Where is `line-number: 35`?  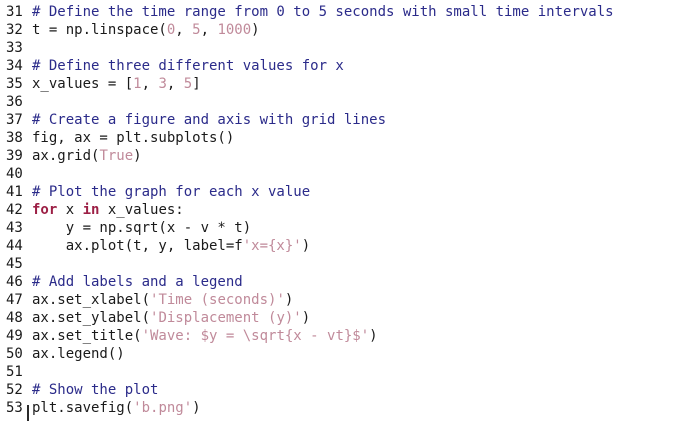 line-number: 35 is located at coordinates (14, 84).